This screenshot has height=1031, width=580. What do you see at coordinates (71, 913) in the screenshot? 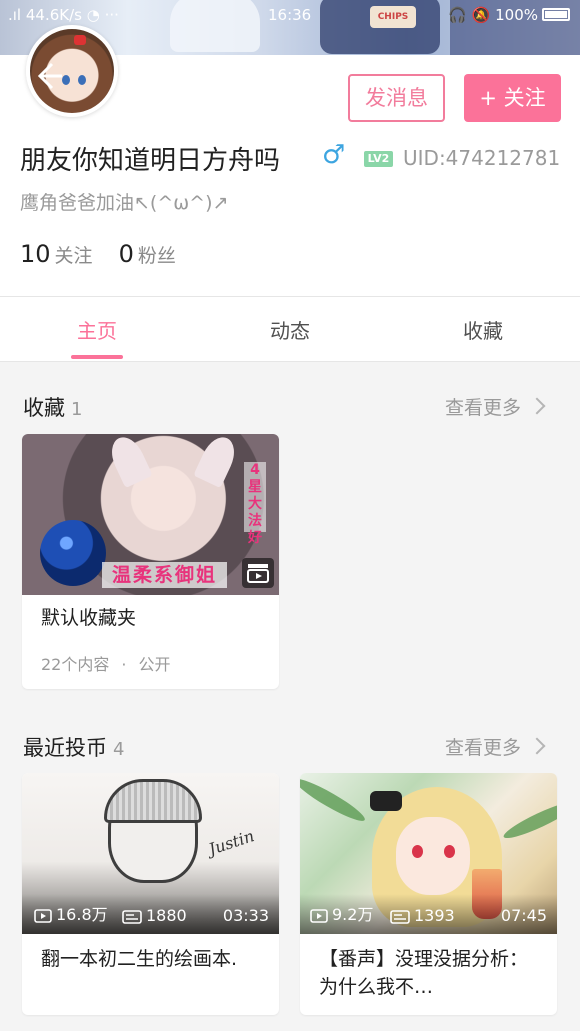
I see `video-views: 16.8万` at bounding box center [71, 913].